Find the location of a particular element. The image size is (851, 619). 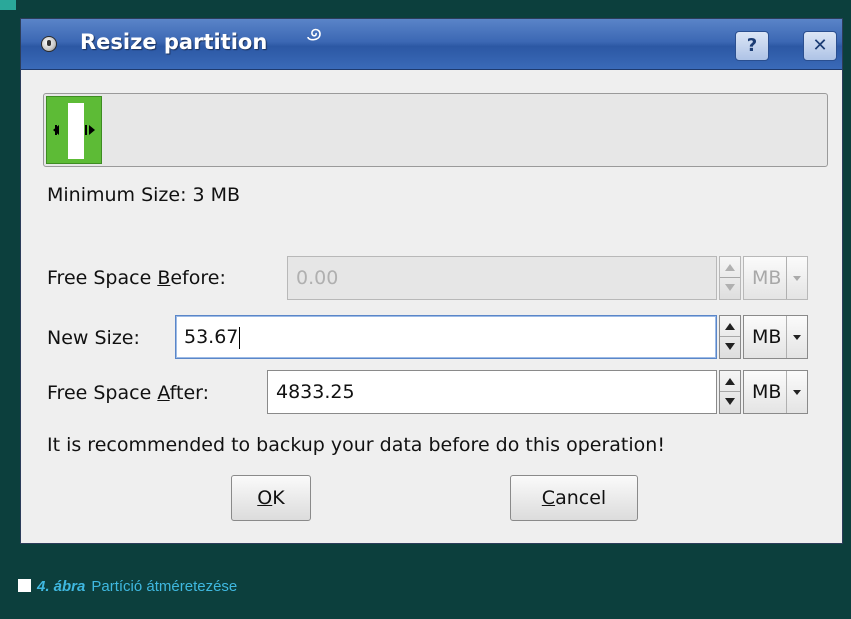

label-mnemonic: B is located at coordinates (164, 278).